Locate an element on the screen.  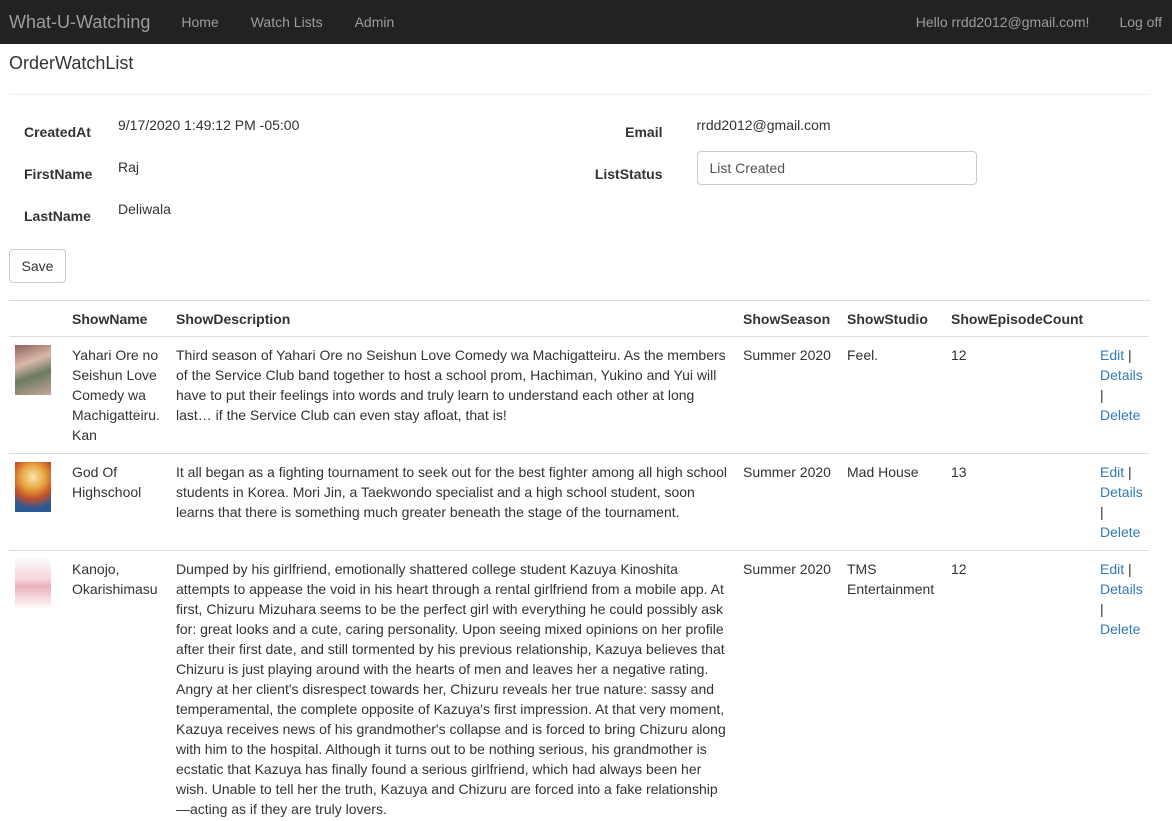
first-name-label: FirstName is located at coordinates (58, 173).